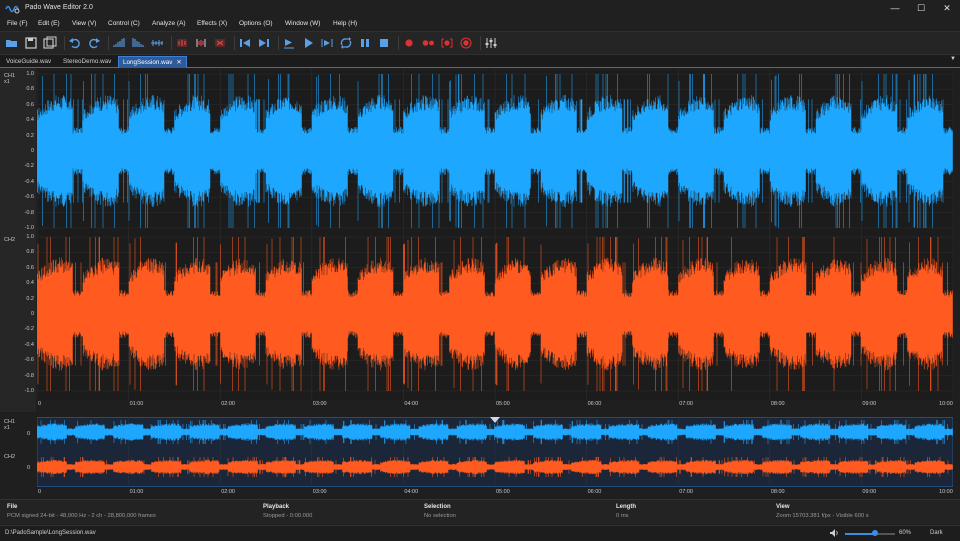  I want to click on speaker-icon, so click(834, 533).